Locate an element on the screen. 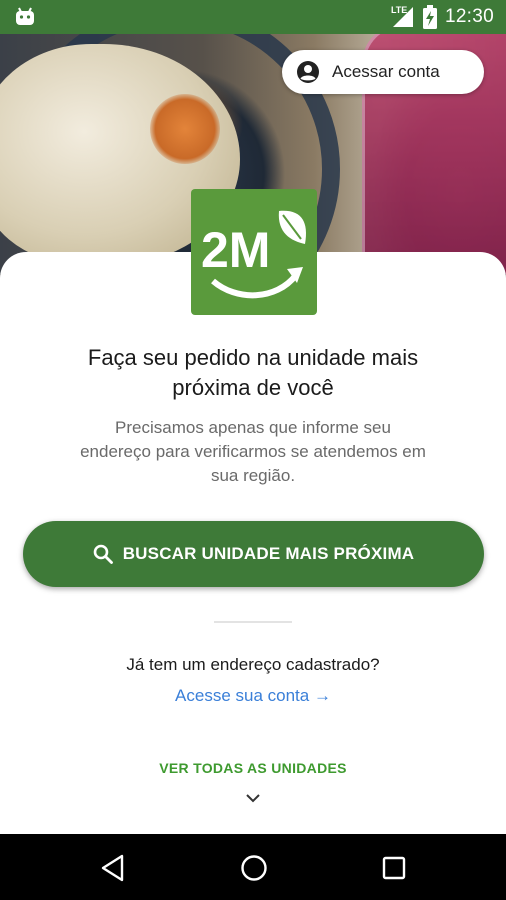 Image resolution: width=506 pixels, height=900 pixels. subtitle-line-1: Precisamos apenas que informe seu is located at coordinates (253, 427).